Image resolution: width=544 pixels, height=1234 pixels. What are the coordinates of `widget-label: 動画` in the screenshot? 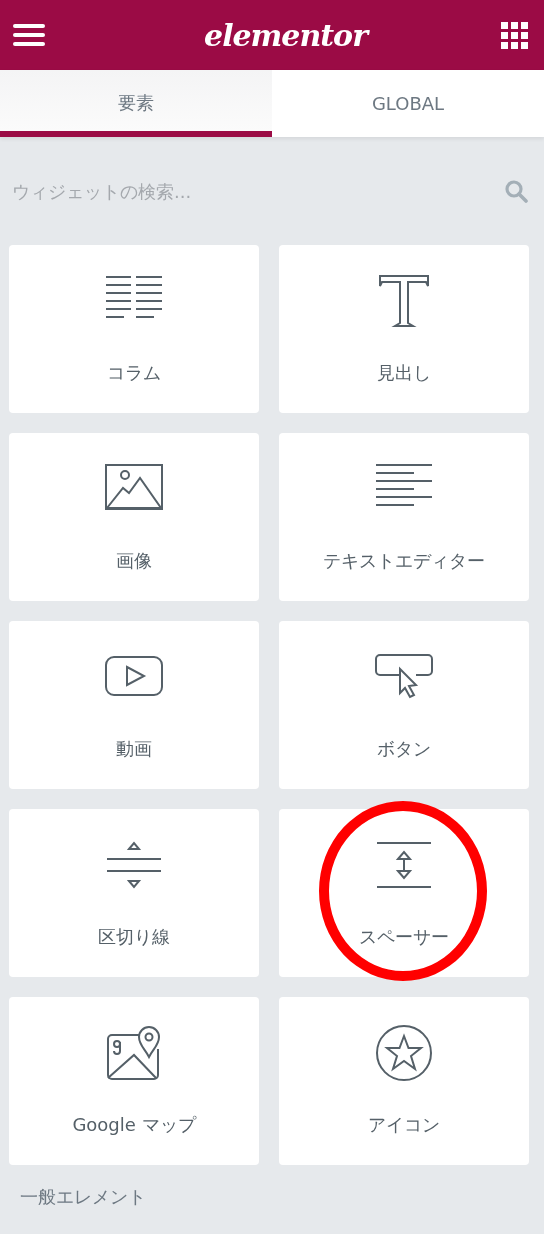 It's located at (134, 749).